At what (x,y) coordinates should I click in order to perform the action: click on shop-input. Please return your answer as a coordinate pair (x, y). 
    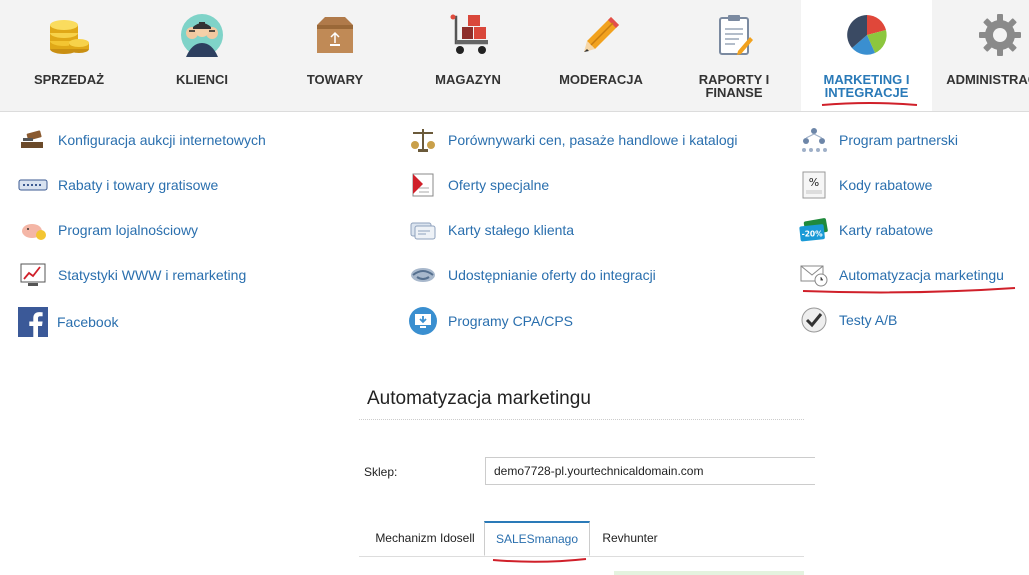
    Looking at the image, I should click on (650, 471).